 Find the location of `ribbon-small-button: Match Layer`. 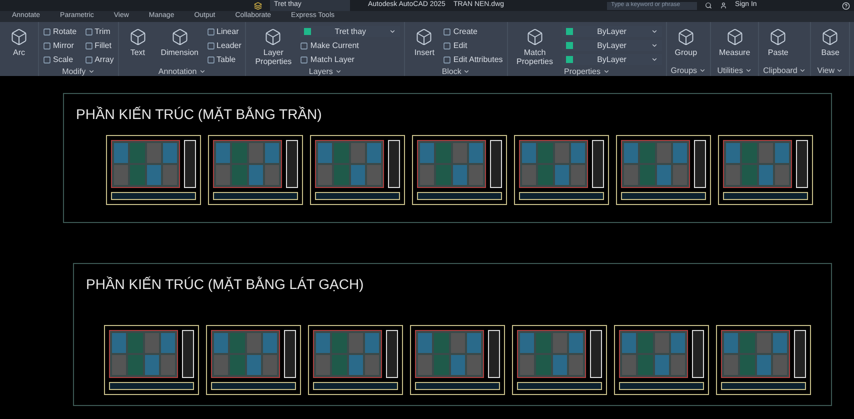

ribbon-small-button: Match Layer is located at coordinates (350, 60).